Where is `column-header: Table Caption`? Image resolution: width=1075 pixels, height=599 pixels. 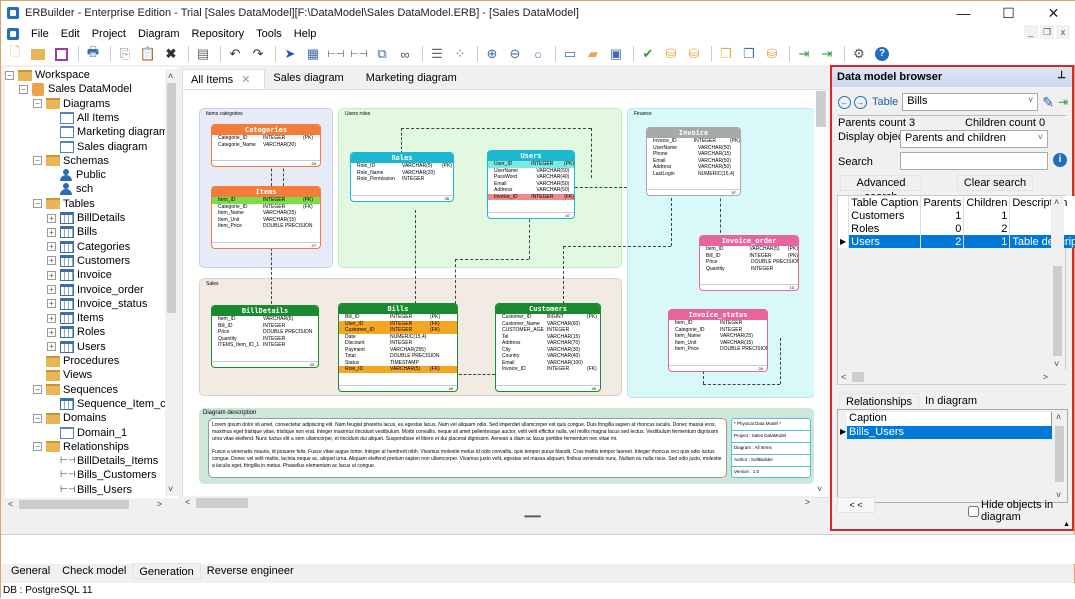
column-header: Table Caption is located at coordinates (885, 202).